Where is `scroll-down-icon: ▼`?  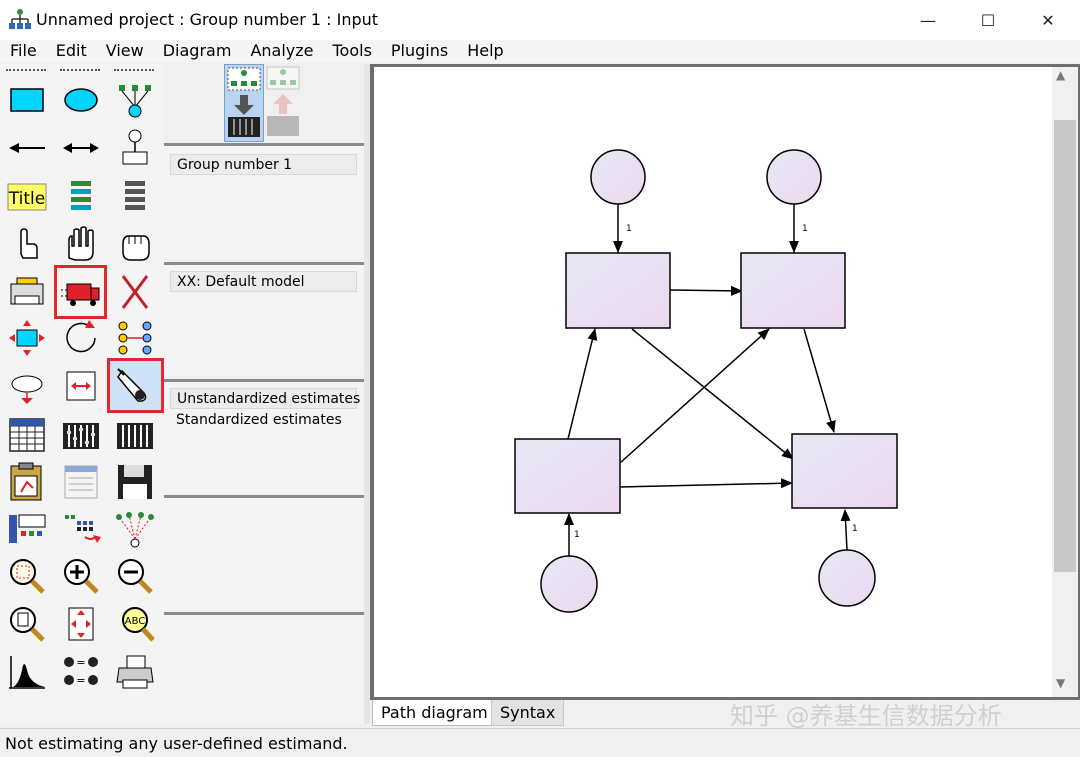 scroll-down-icon: ▼ is located at coordinates (1060, 683).